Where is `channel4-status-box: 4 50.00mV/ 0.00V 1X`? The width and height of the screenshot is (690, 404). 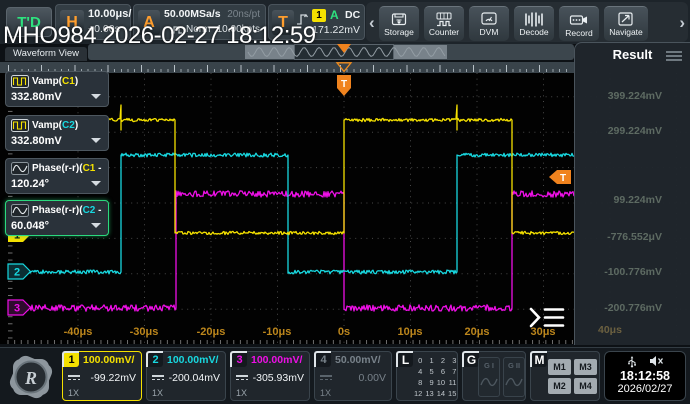 channel4-status-box: 4 50.00mV/ 0.00V 1X is located at coordinates (353, 376).